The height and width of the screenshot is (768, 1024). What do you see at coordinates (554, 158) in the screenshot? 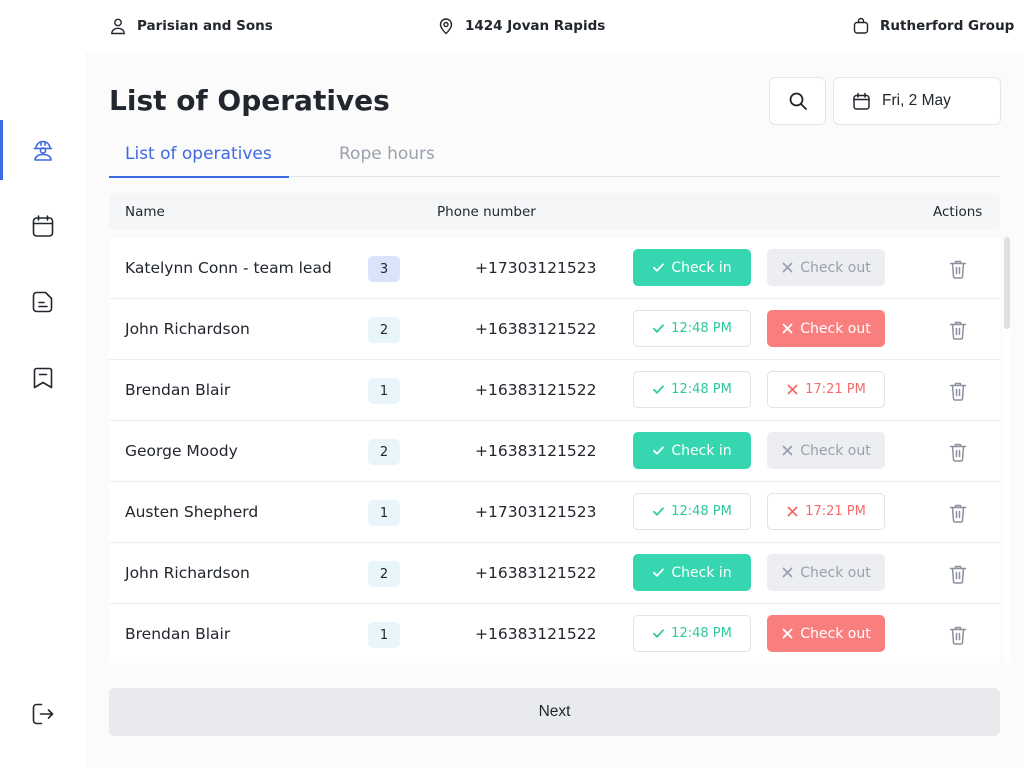
I see `tab-bar: List of operatives Rope hours` at bounding box center [554, 158].